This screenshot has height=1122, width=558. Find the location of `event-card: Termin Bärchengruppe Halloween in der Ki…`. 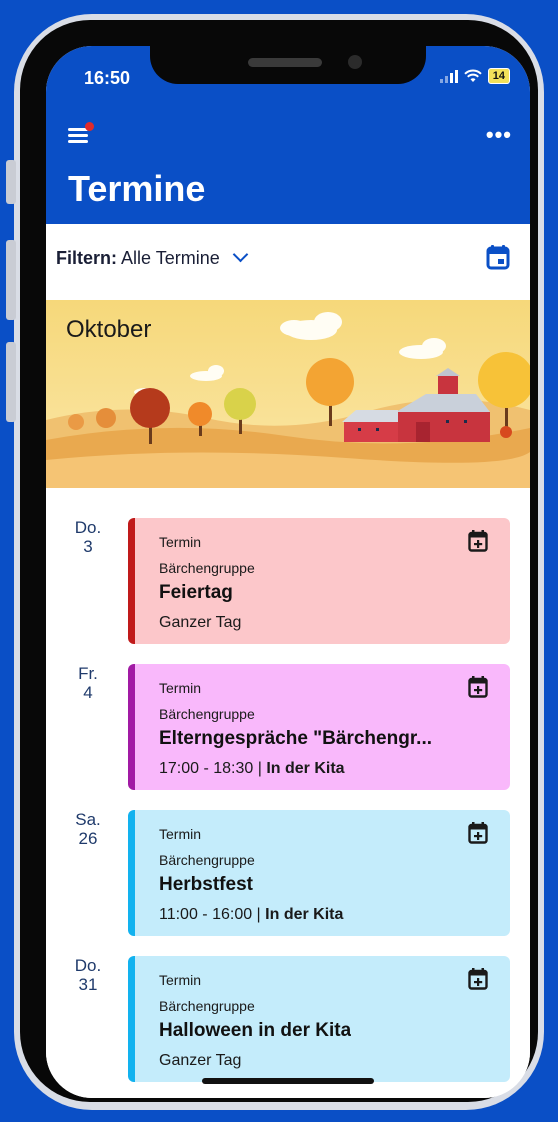

event-card: Termin Bärchengruppe Halloween in der Ki… is located at coordinates (319, 1019).